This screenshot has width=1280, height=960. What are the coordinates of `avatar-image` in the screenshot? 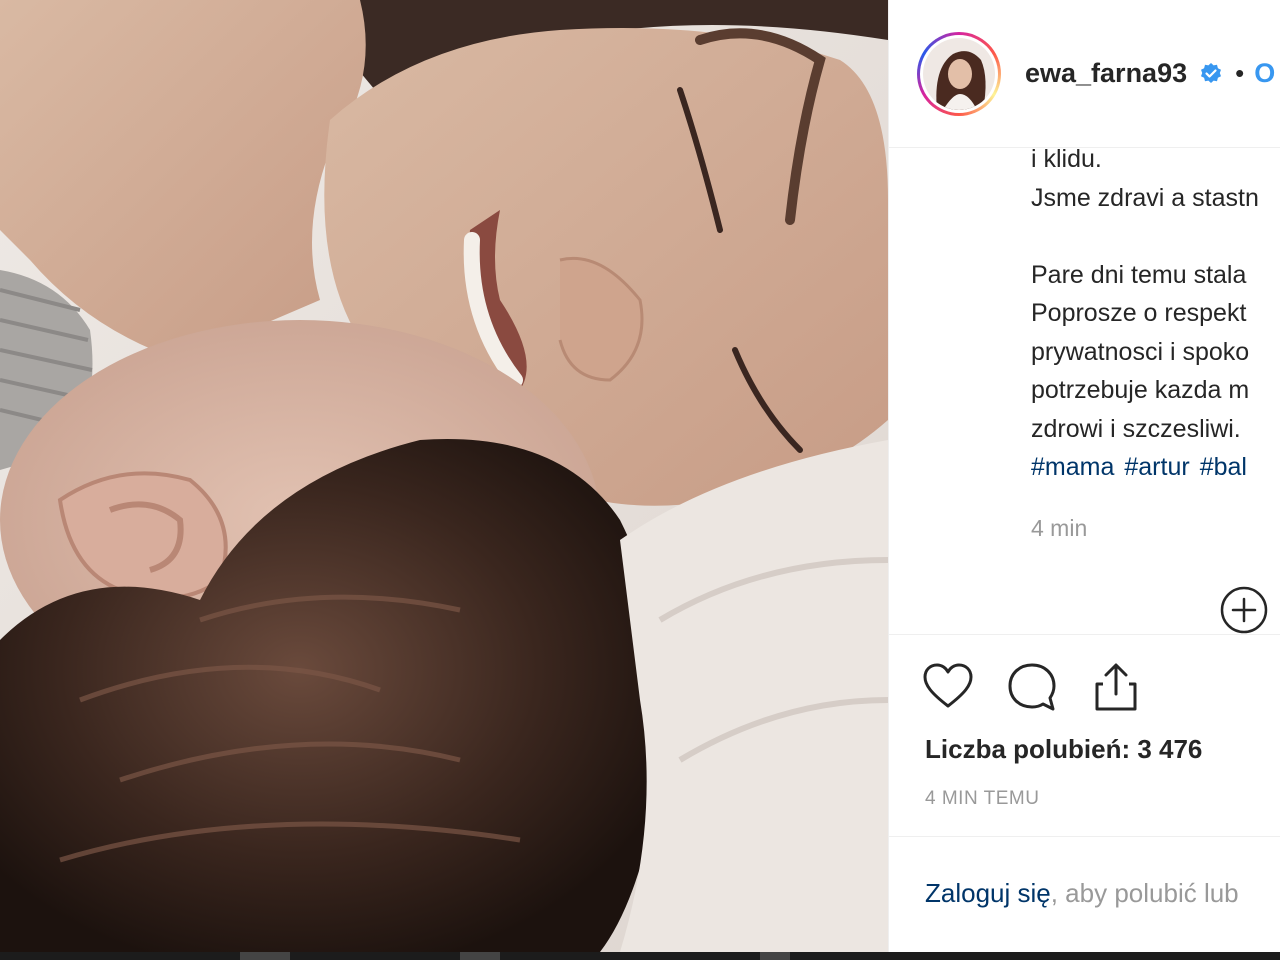 It's located at (959, 73).